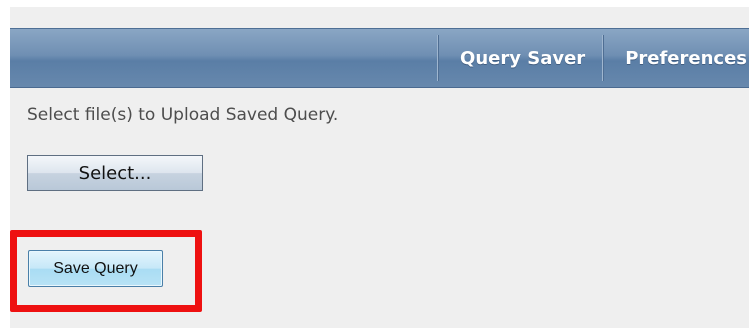 The height and width of the screenshot is (328, 749). I want to click on nav-item-preferences: Preferences, so click(676, 58).